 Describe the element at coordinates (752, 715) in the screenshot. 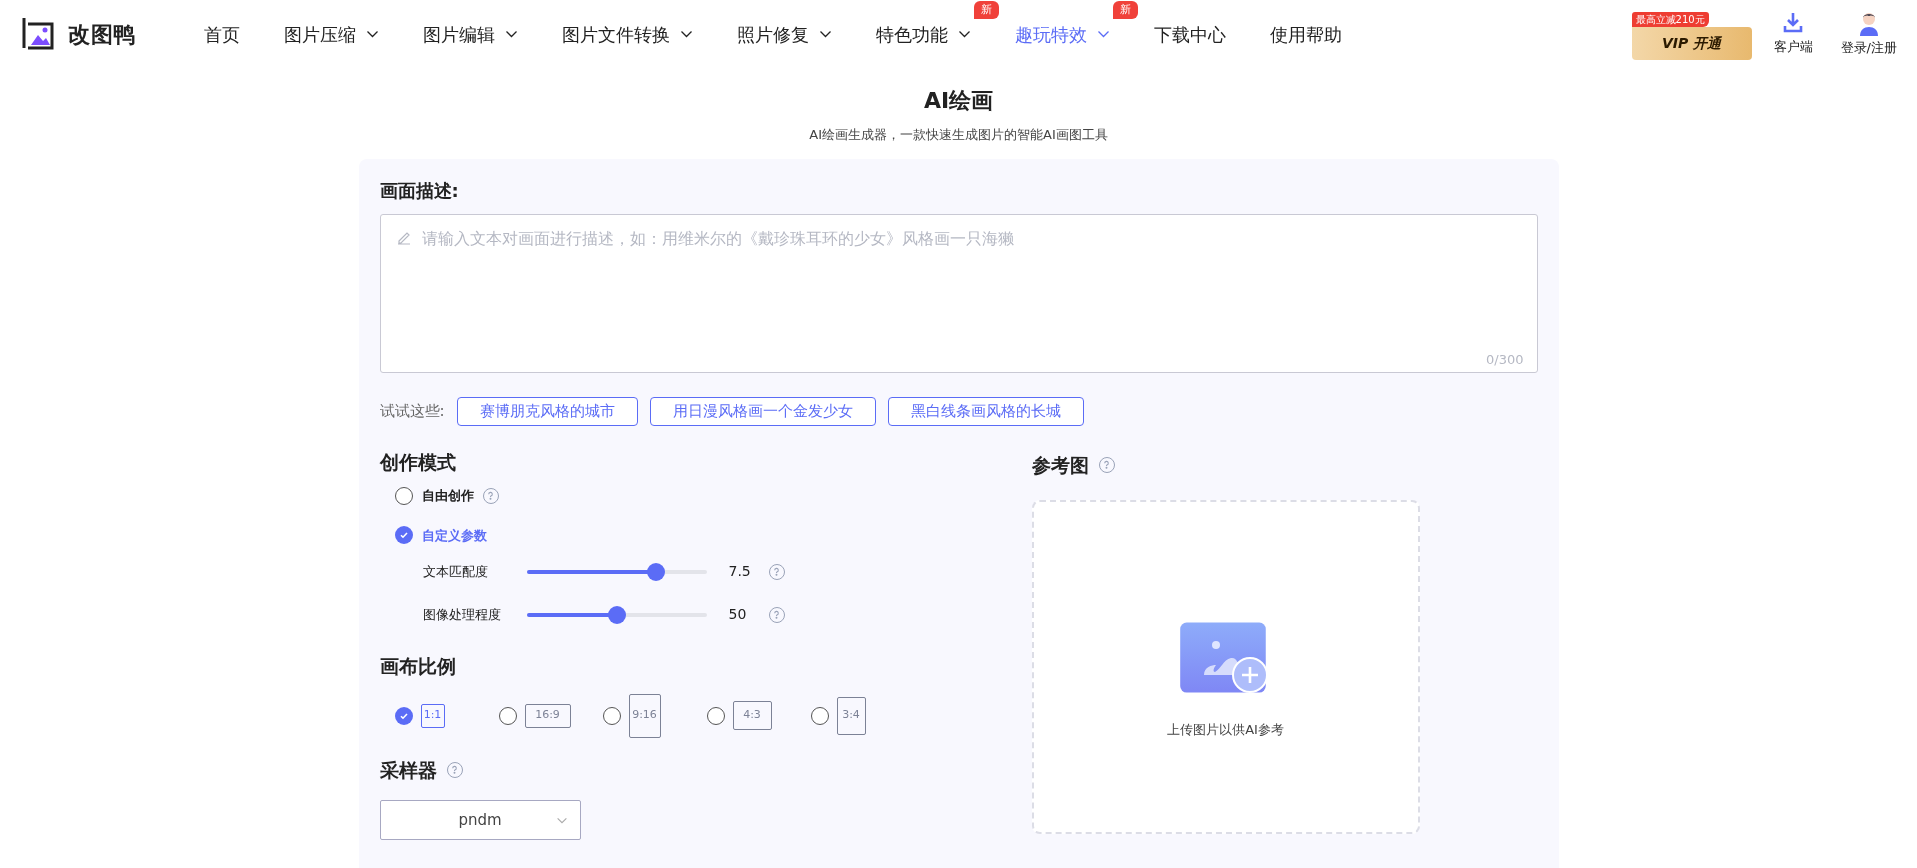

I see `ratio-option: 4:3` at that location.